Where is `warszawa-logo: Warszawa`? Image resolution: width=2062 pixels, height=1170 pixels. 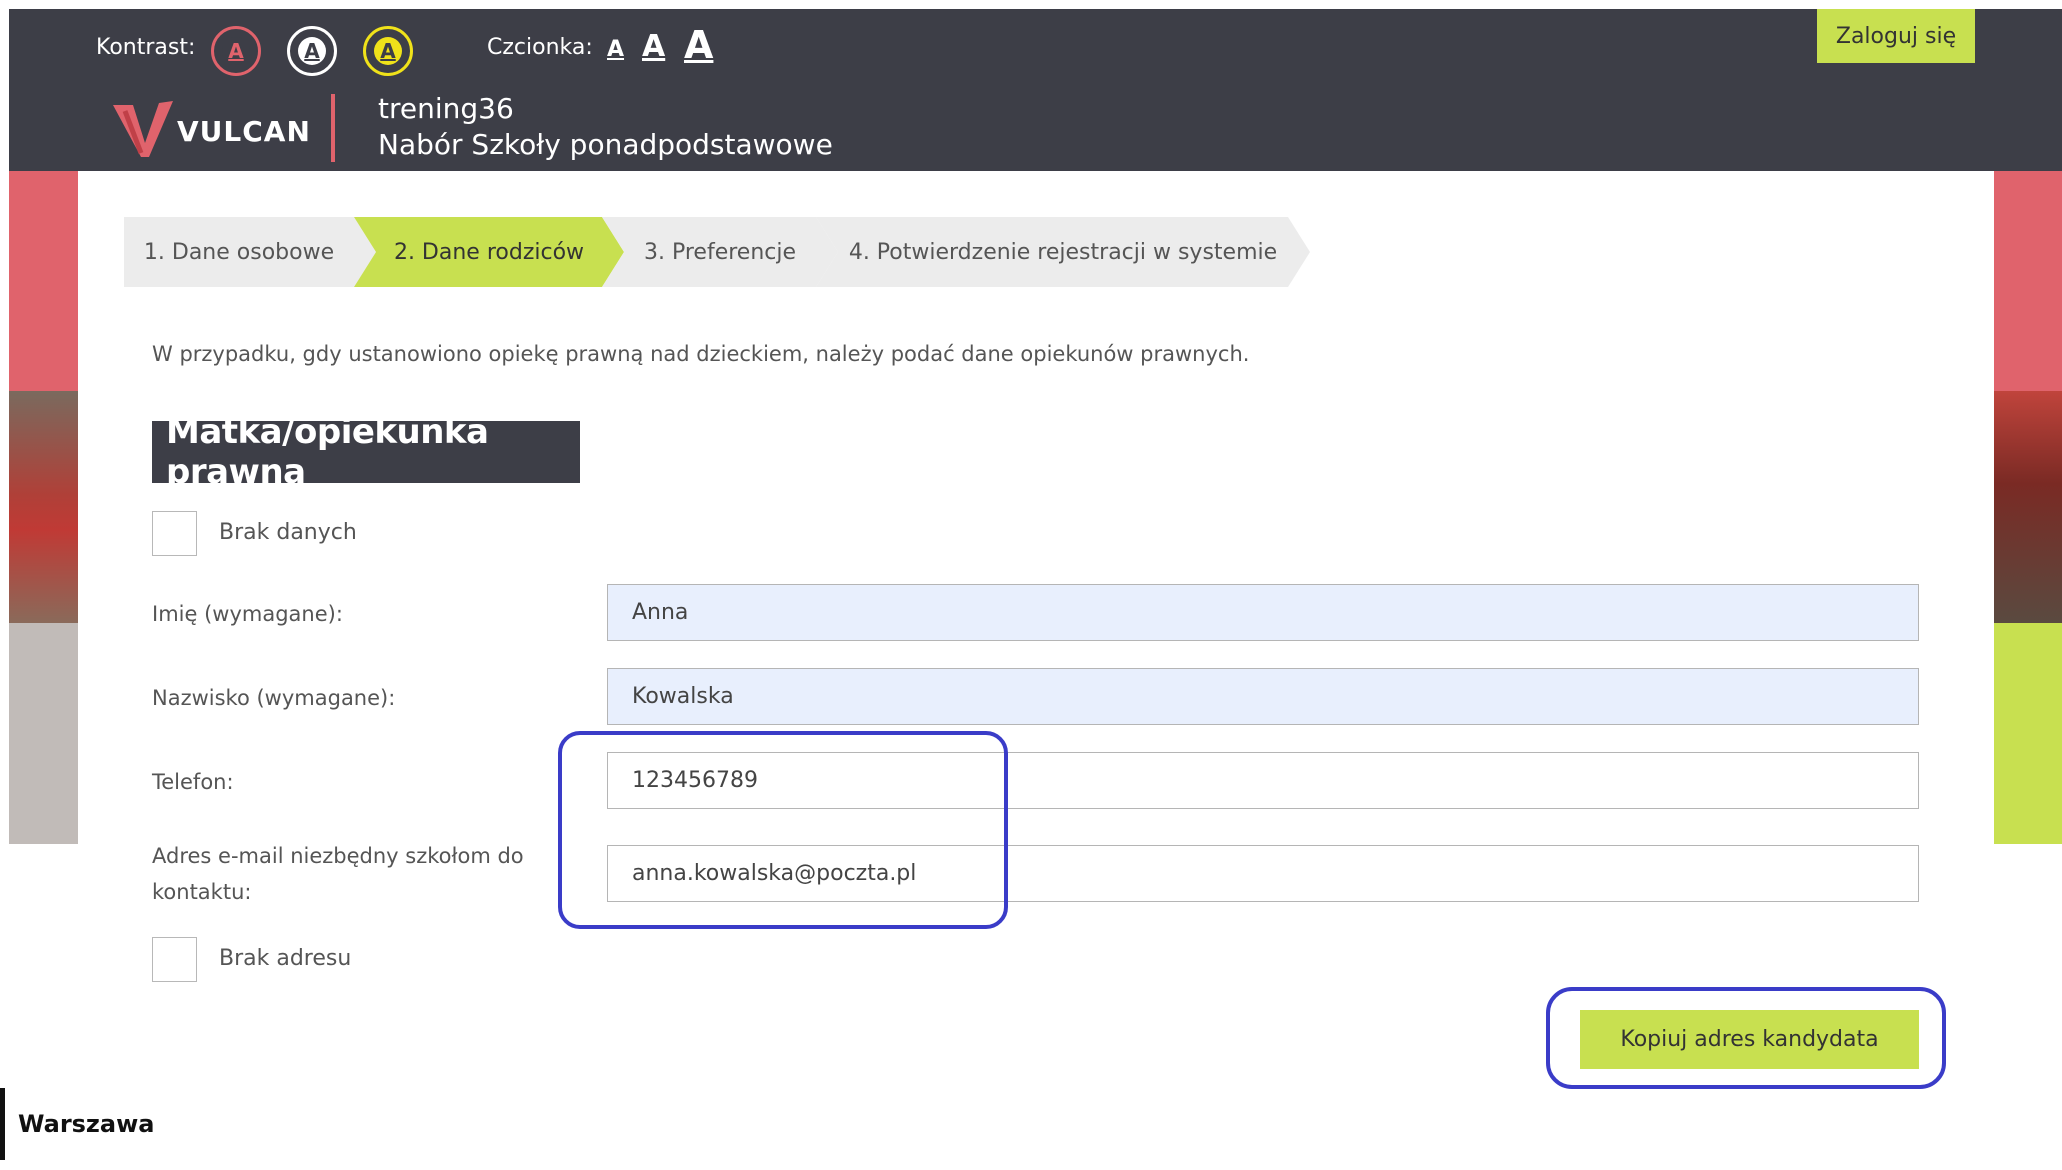 warszawa-logo: Warszawa is located at coordinates (86, 1124).